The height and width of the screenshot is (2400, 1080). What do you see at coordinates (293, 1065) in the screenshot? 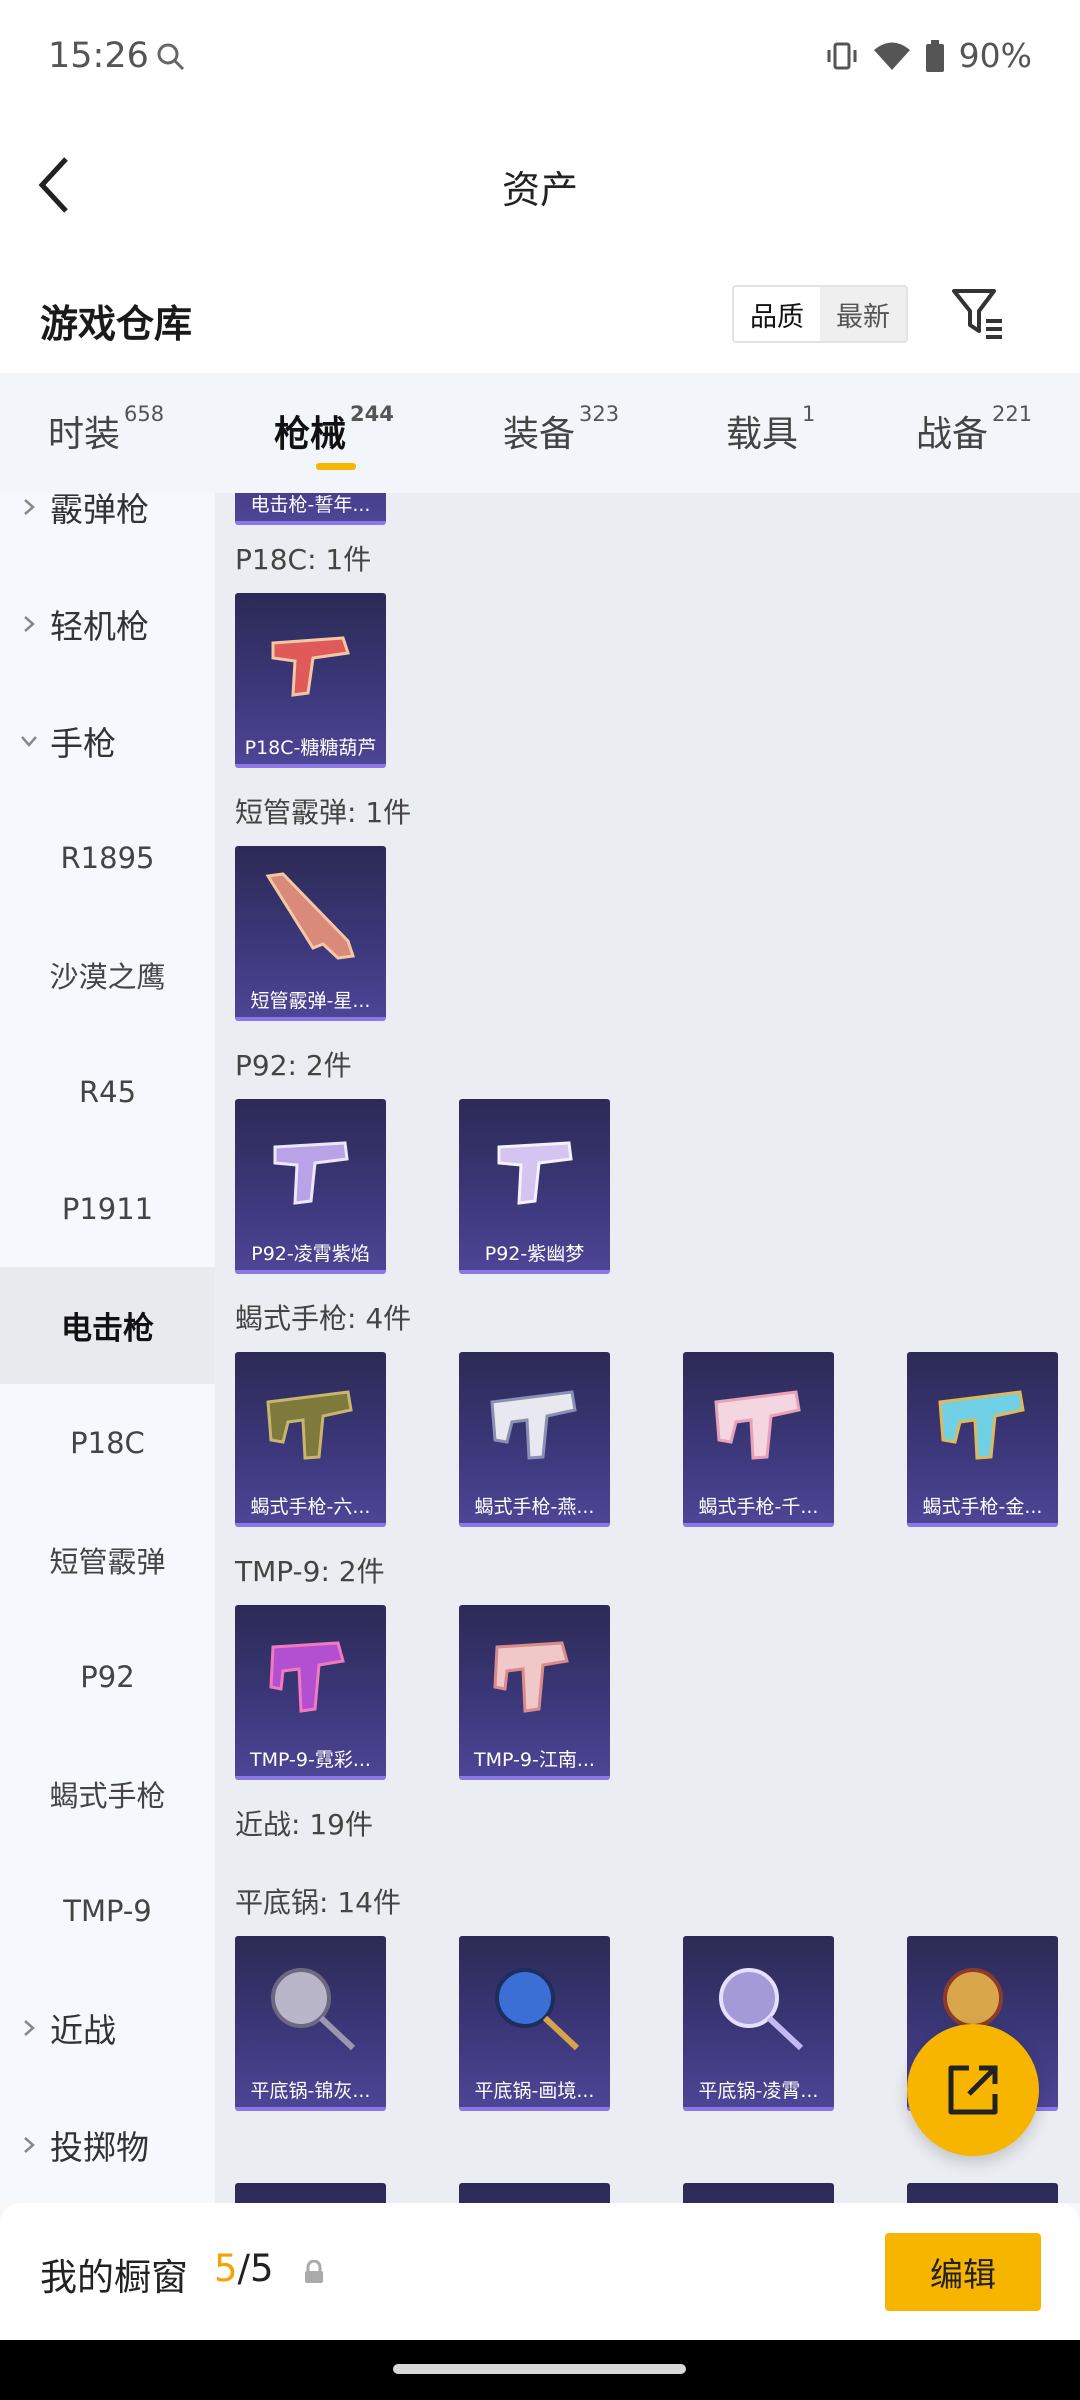
I see `group-label-p92: P92: 2件` at bounding box center [293, 1065].